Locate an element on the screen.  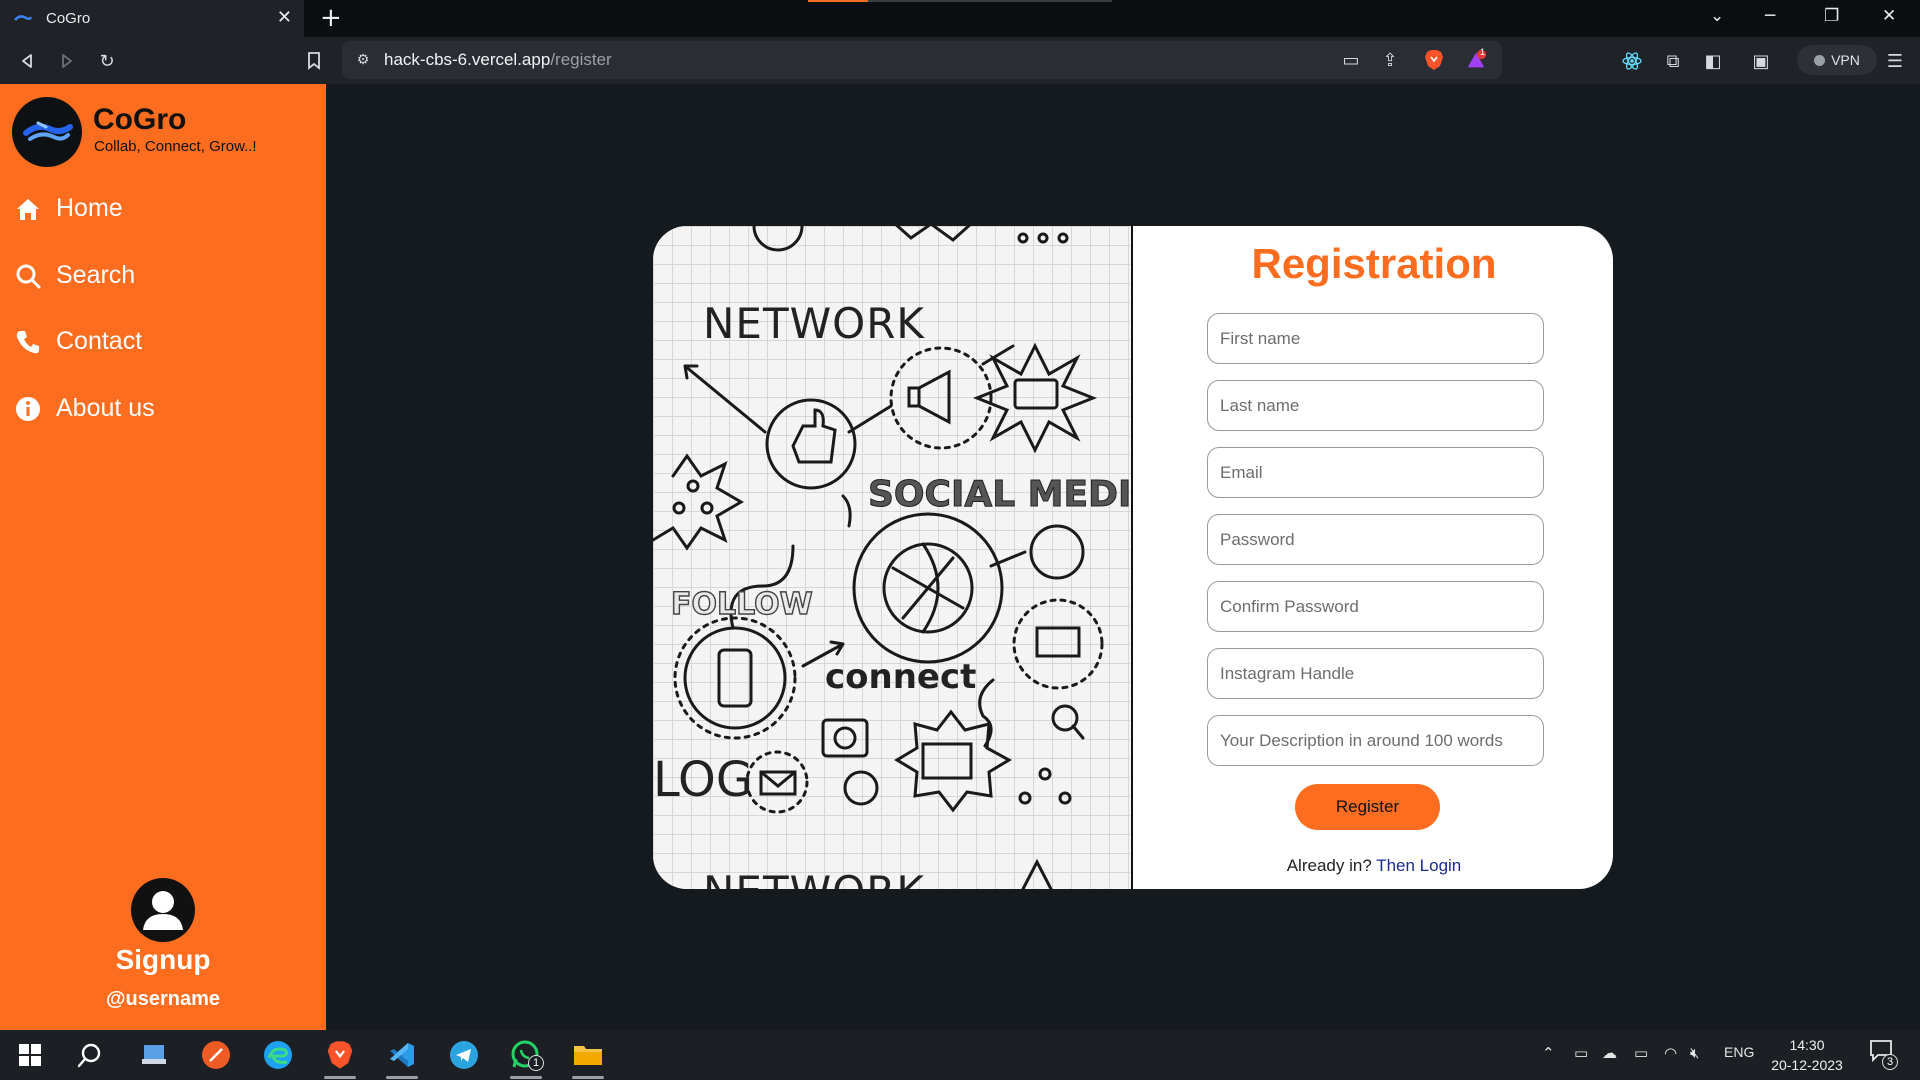
username-label: @username is located at coordinates (163, 999).